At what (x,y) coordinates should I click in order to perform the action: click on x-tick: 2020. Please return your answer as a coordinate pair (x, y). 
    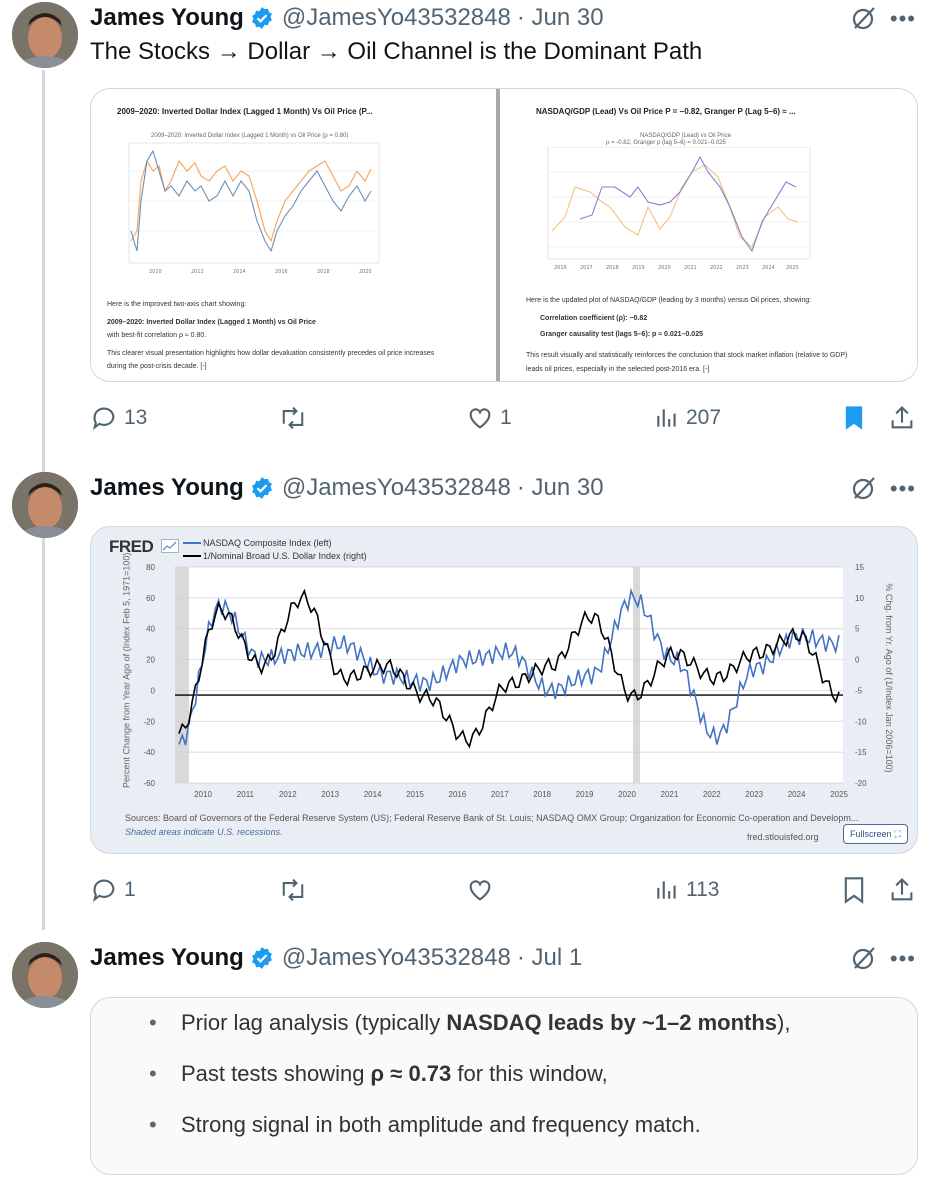
    Looking at the image, I should click on (627, 794).